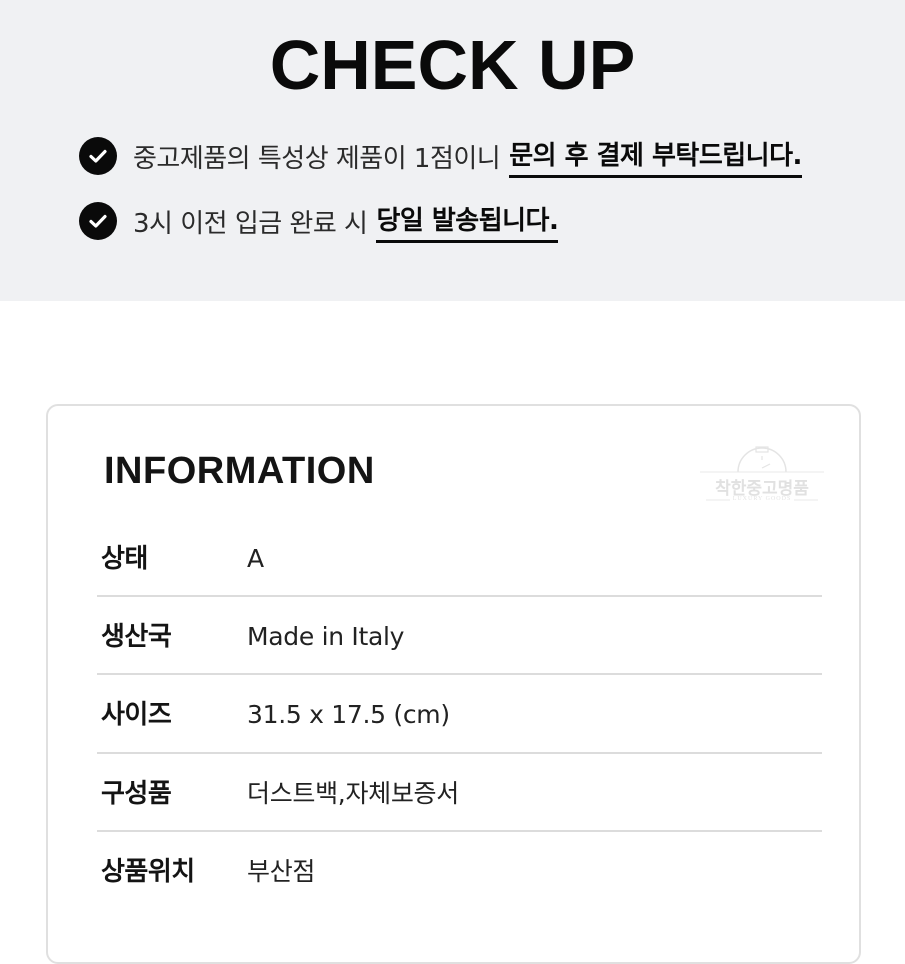 This screenshot has height=964, width=905. Describe the element at coordinates (467, 224) in the screenshot. I see `notice-emphasis: 당일 발송됩니다.` at that location.